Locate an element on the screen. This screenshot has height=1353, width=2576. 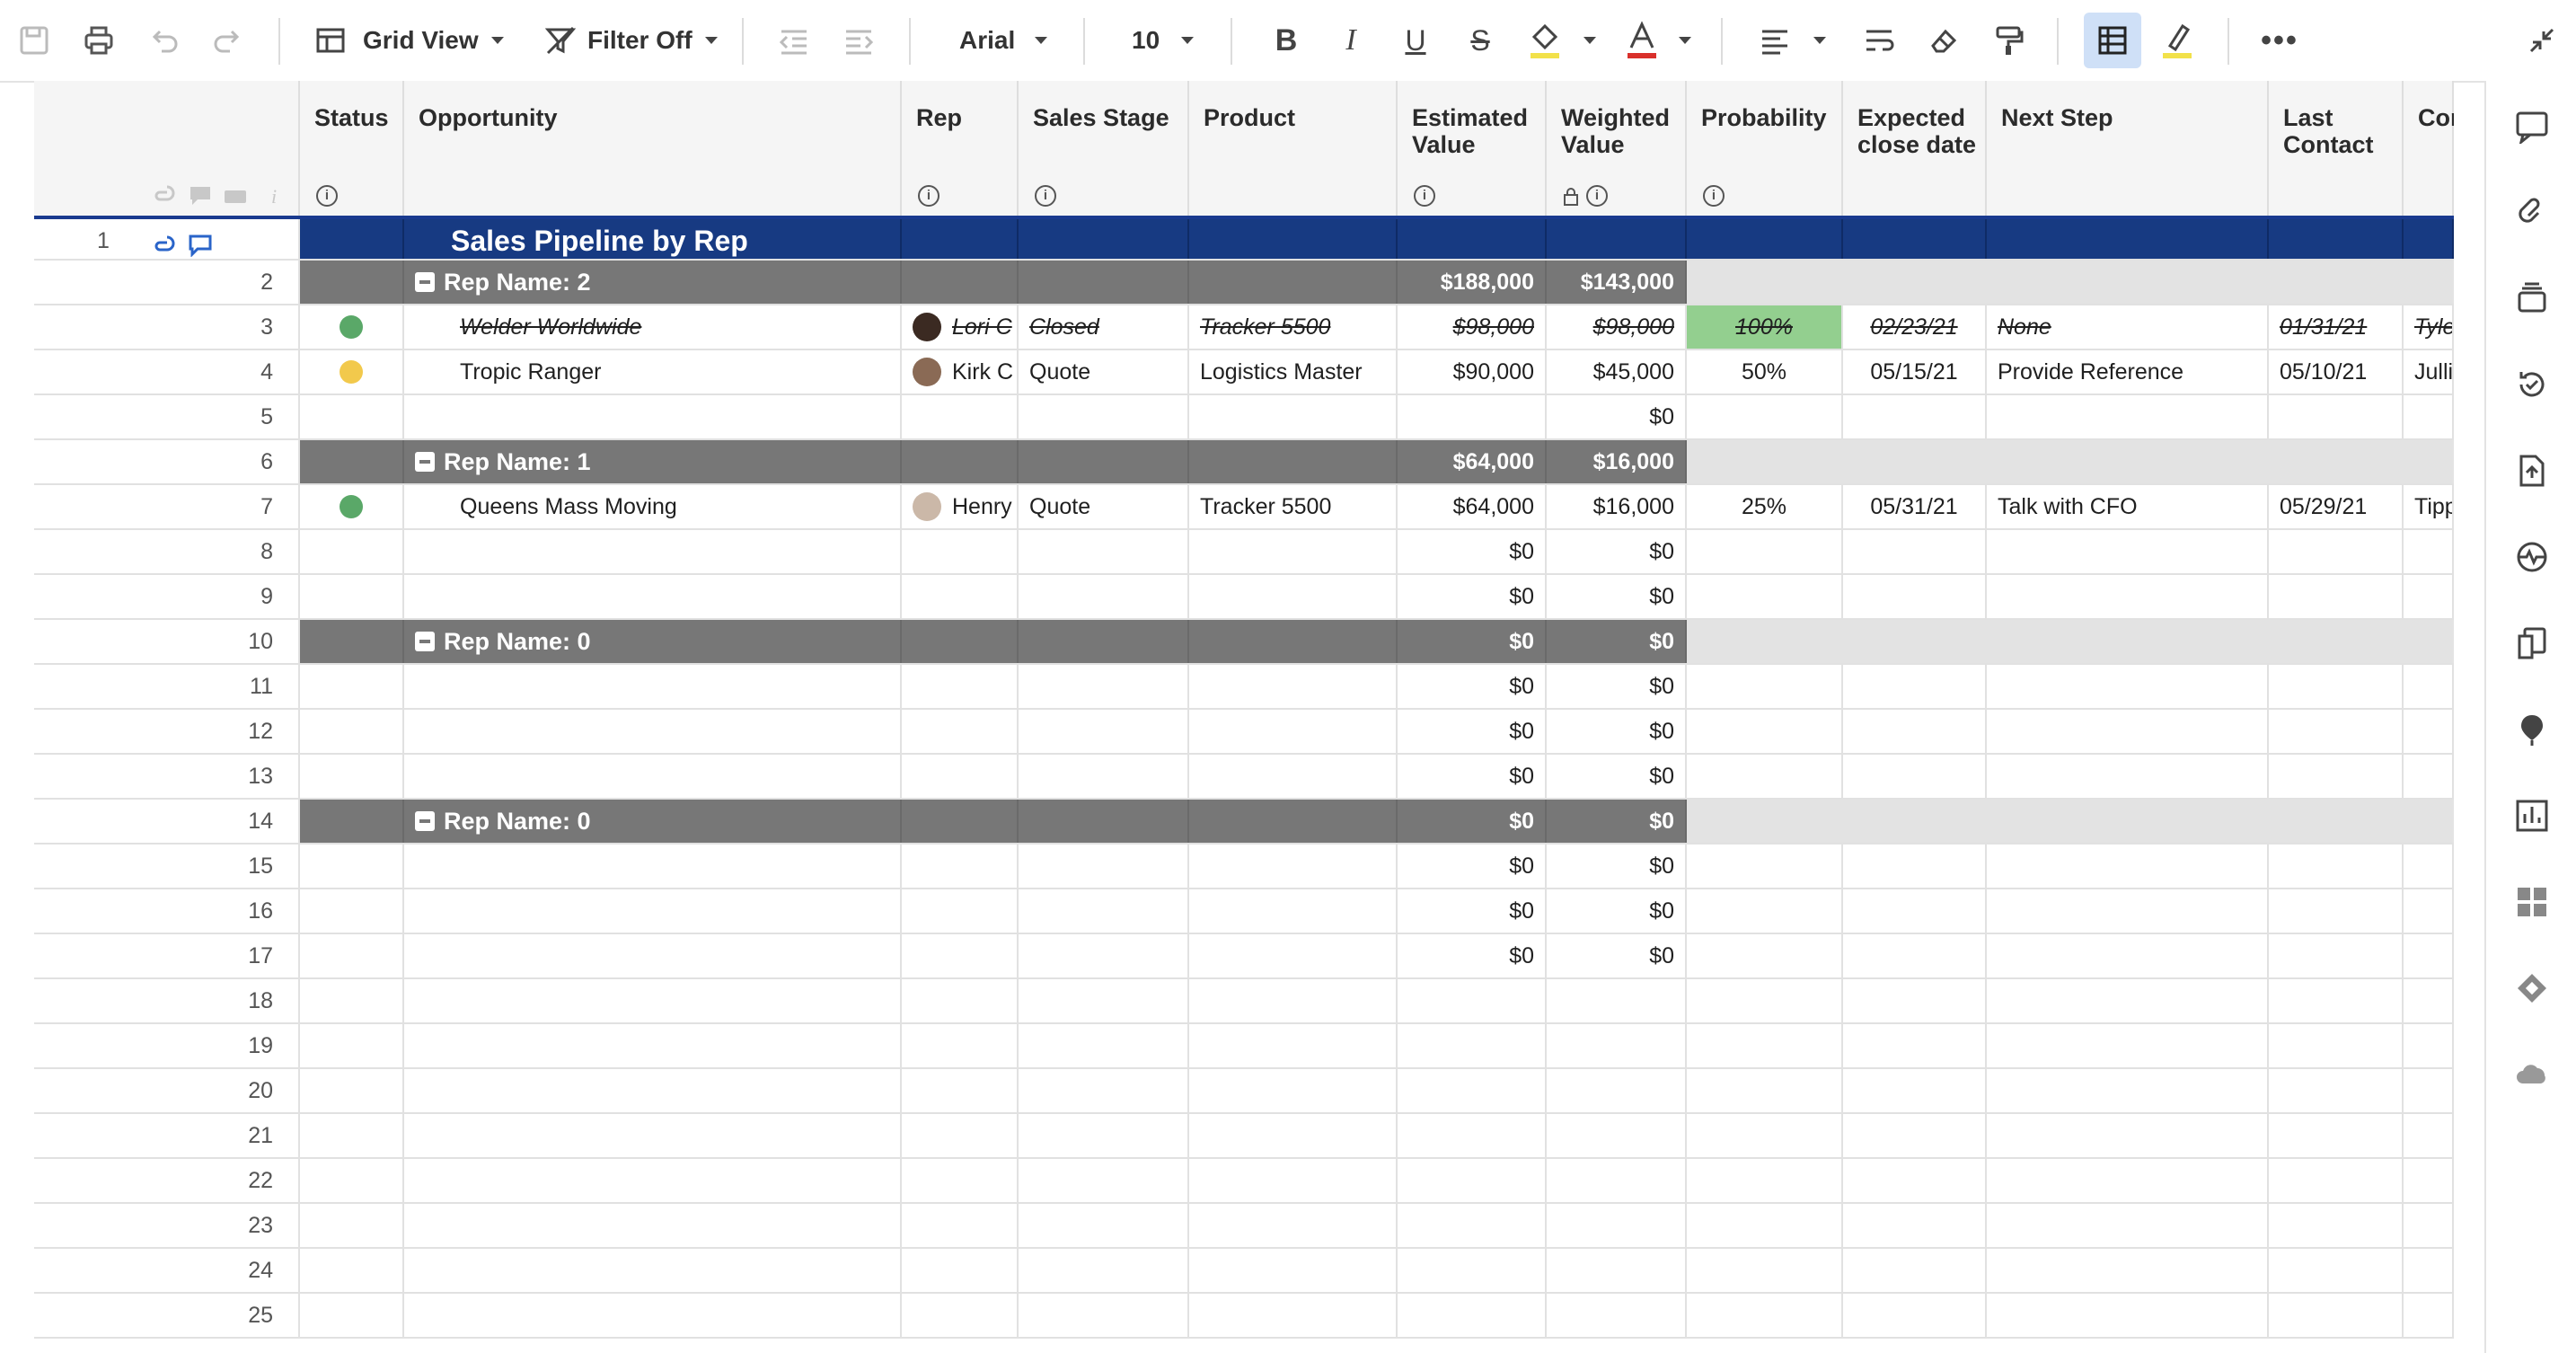
table-row: 16$0$0 is located at coordinates (1244, 911).